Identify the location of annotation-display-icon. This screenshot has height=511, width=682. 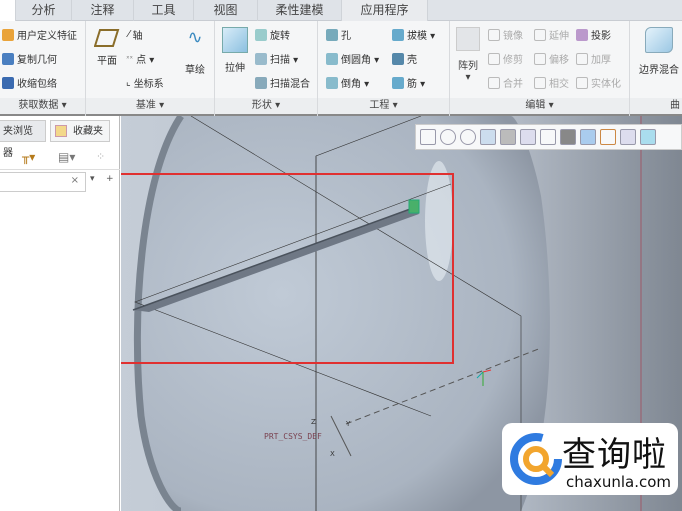
(588, 137).